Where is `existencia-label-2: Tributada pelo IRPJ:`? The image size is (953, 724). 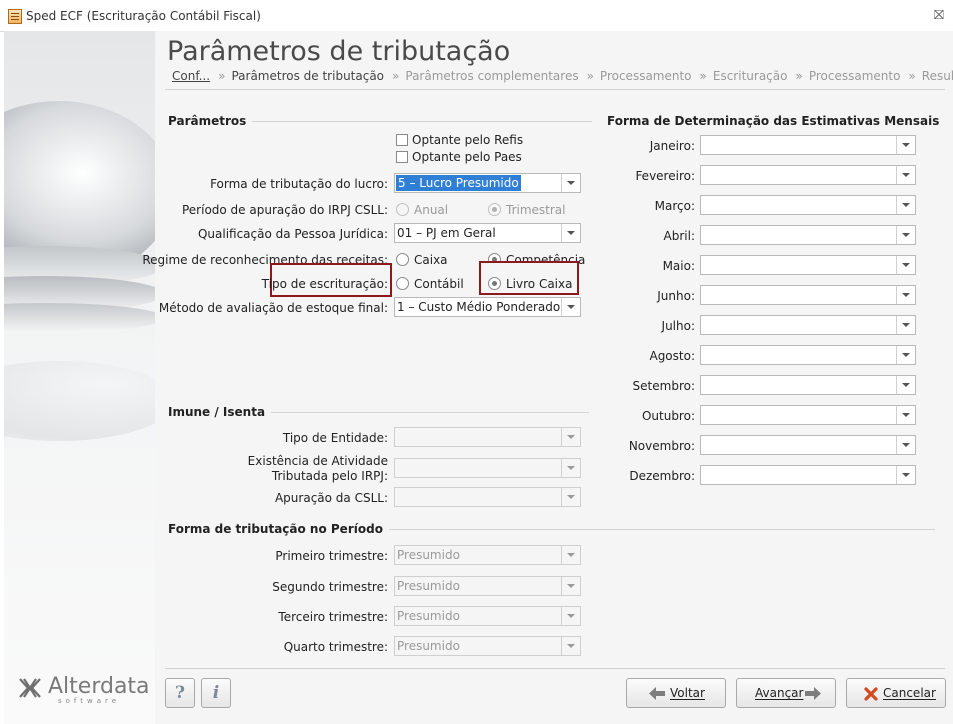
existencia-label-2: Tributada pelo IRPJ: is located at coordinates (329, 476).